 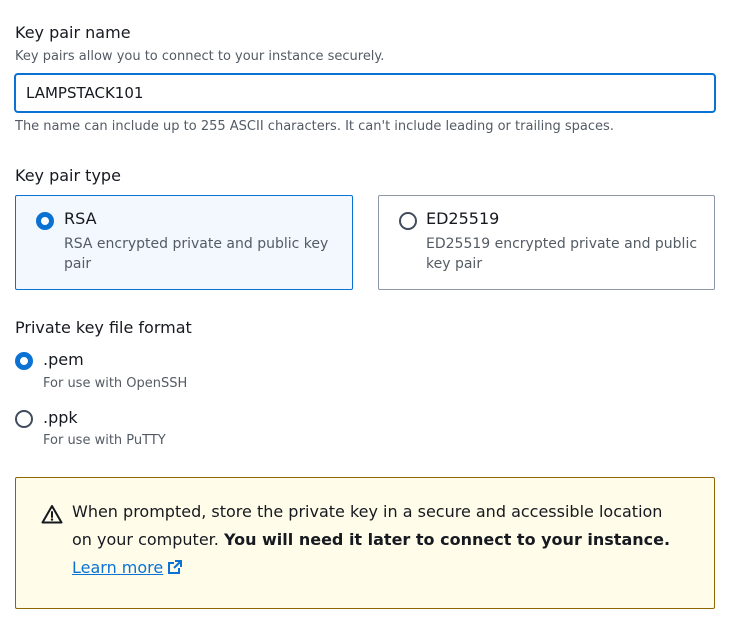 What do you see at coordinates (117, 567) in the screenshot?
I see `learn-more-link-text: Learn more` at bounding box center [117, 567].